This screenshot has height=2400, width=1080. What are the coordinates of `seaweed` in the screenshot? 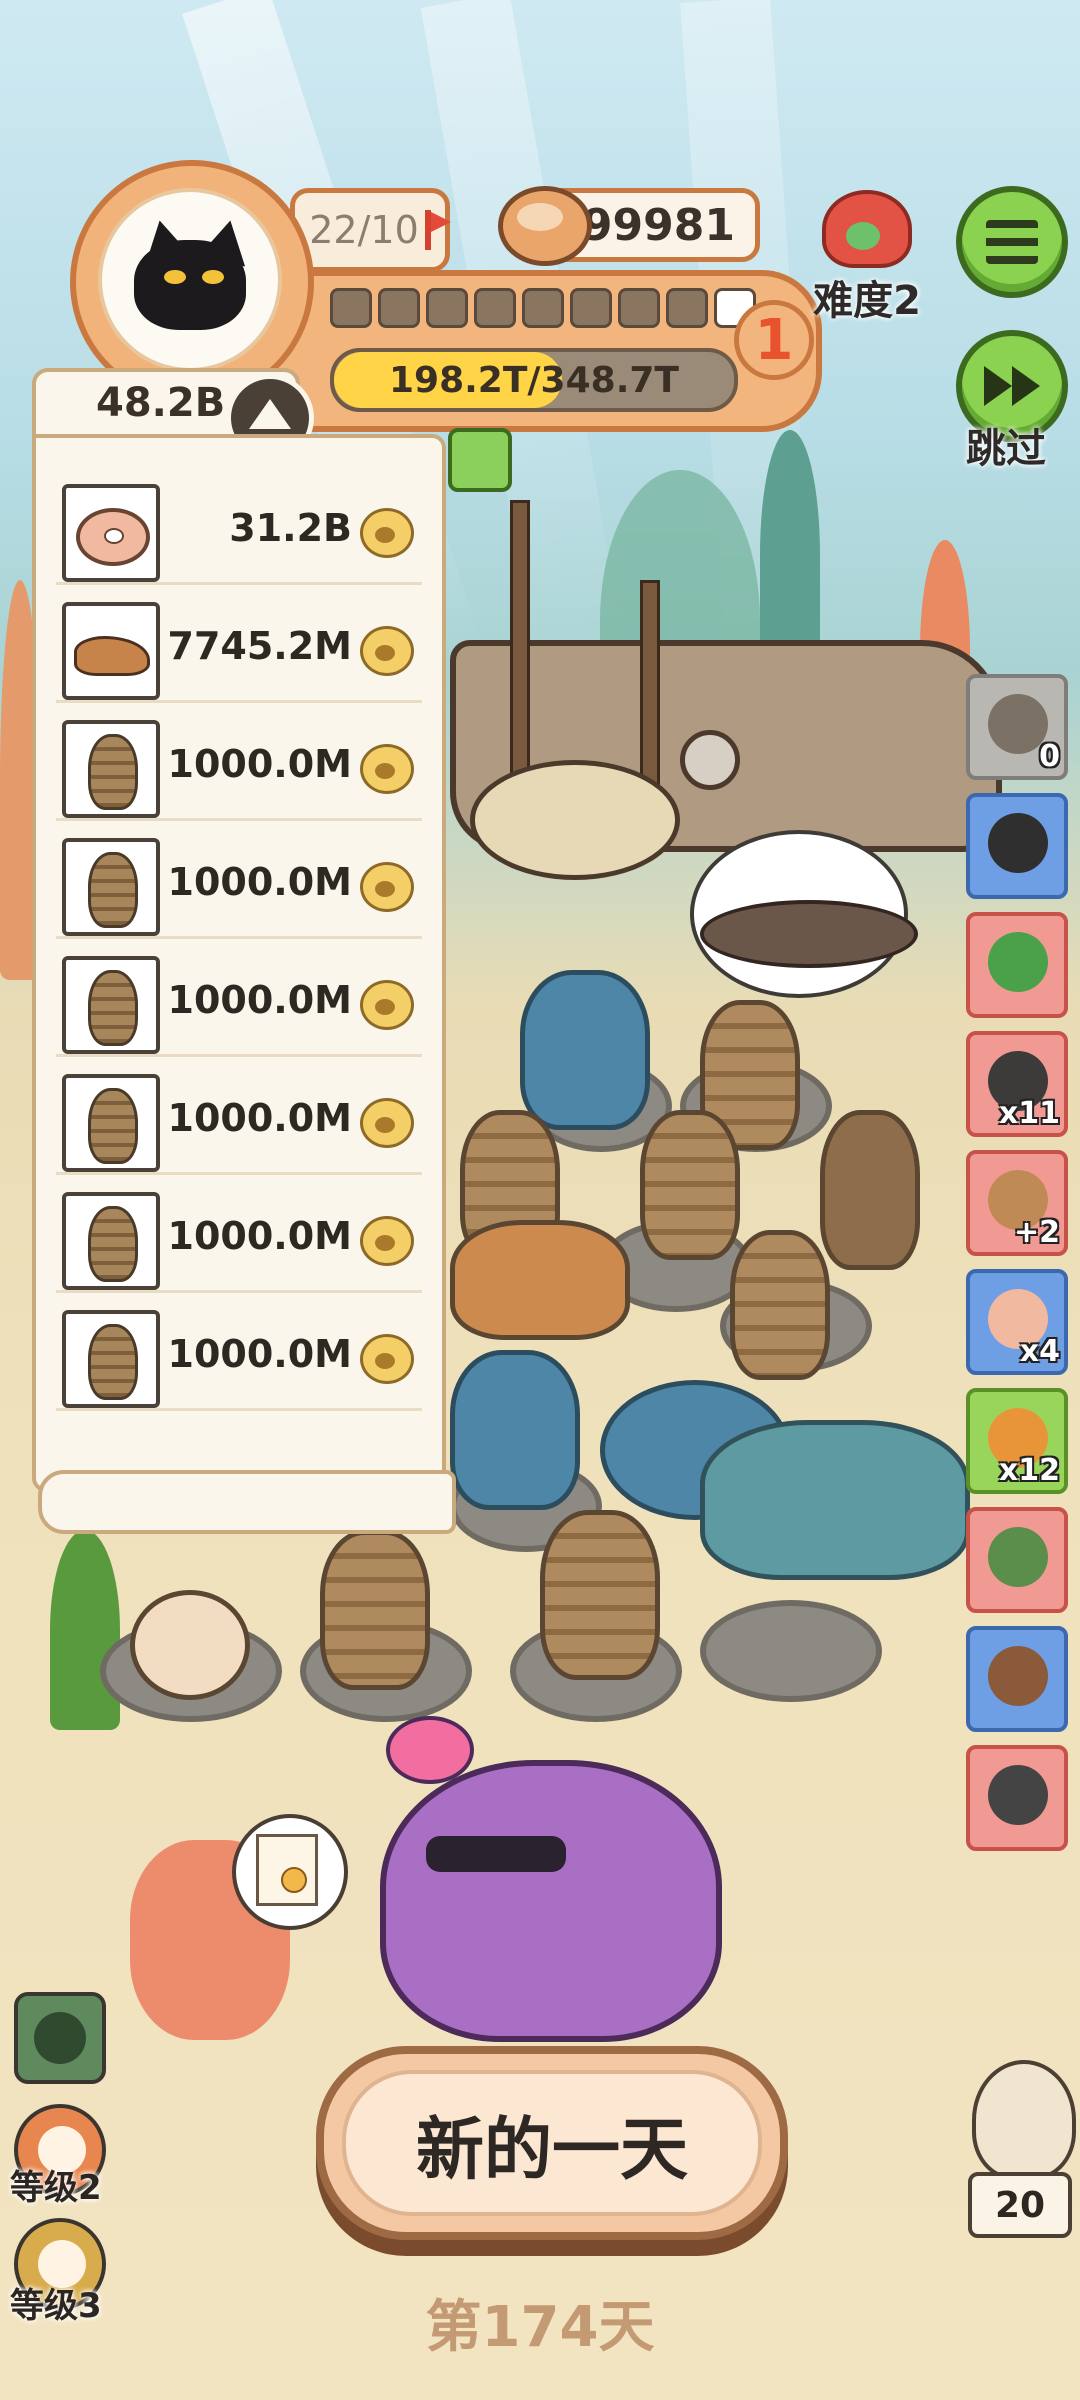 It's located at (85, 1630).